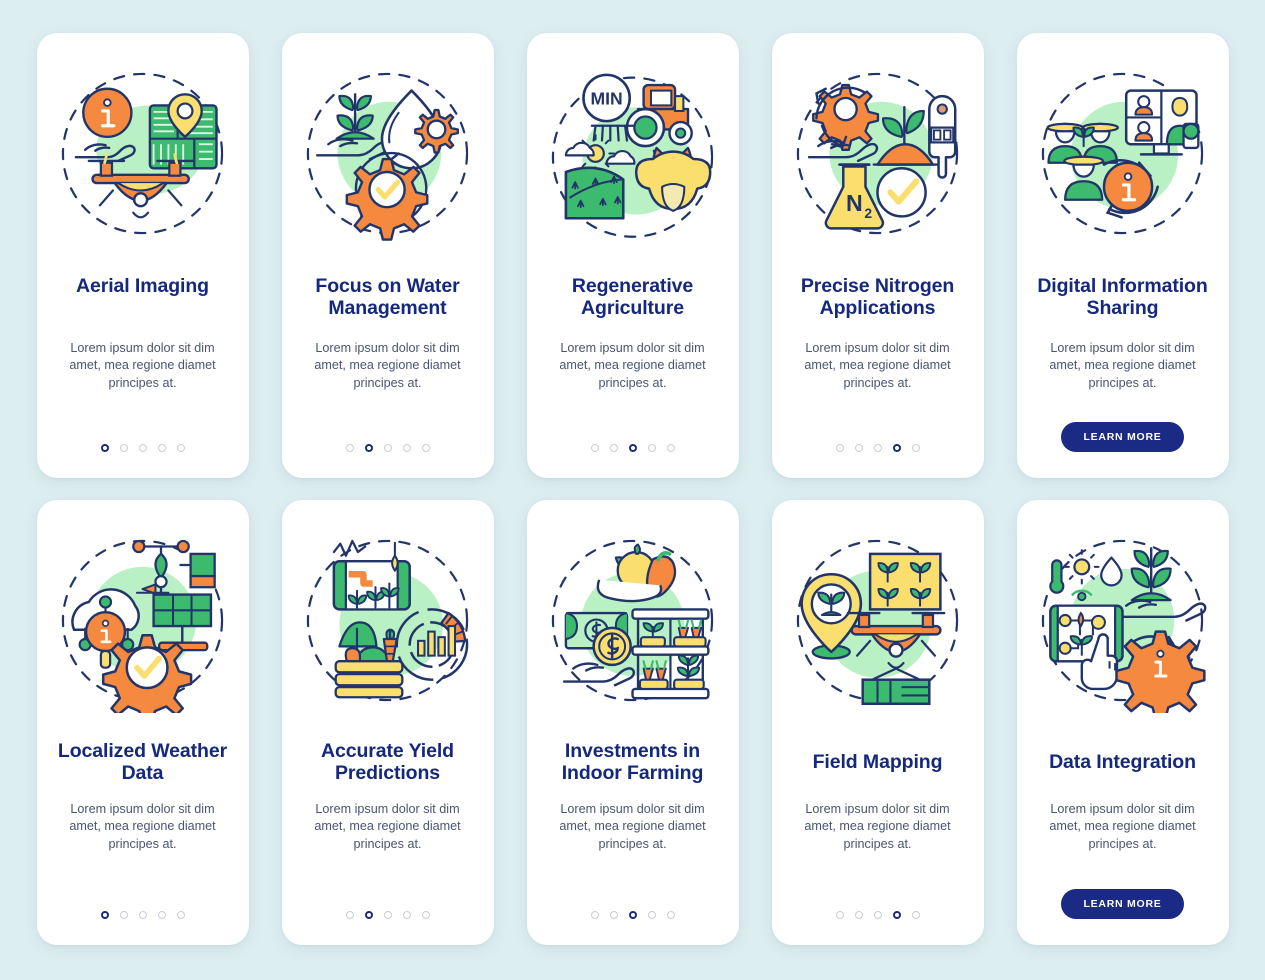 The height and width of the screenshot is (980, 1265). Describe the element at coordinates (632, 153) in the screenshot. I see `illustration-regenerative-agriculture: MIN` at that location.